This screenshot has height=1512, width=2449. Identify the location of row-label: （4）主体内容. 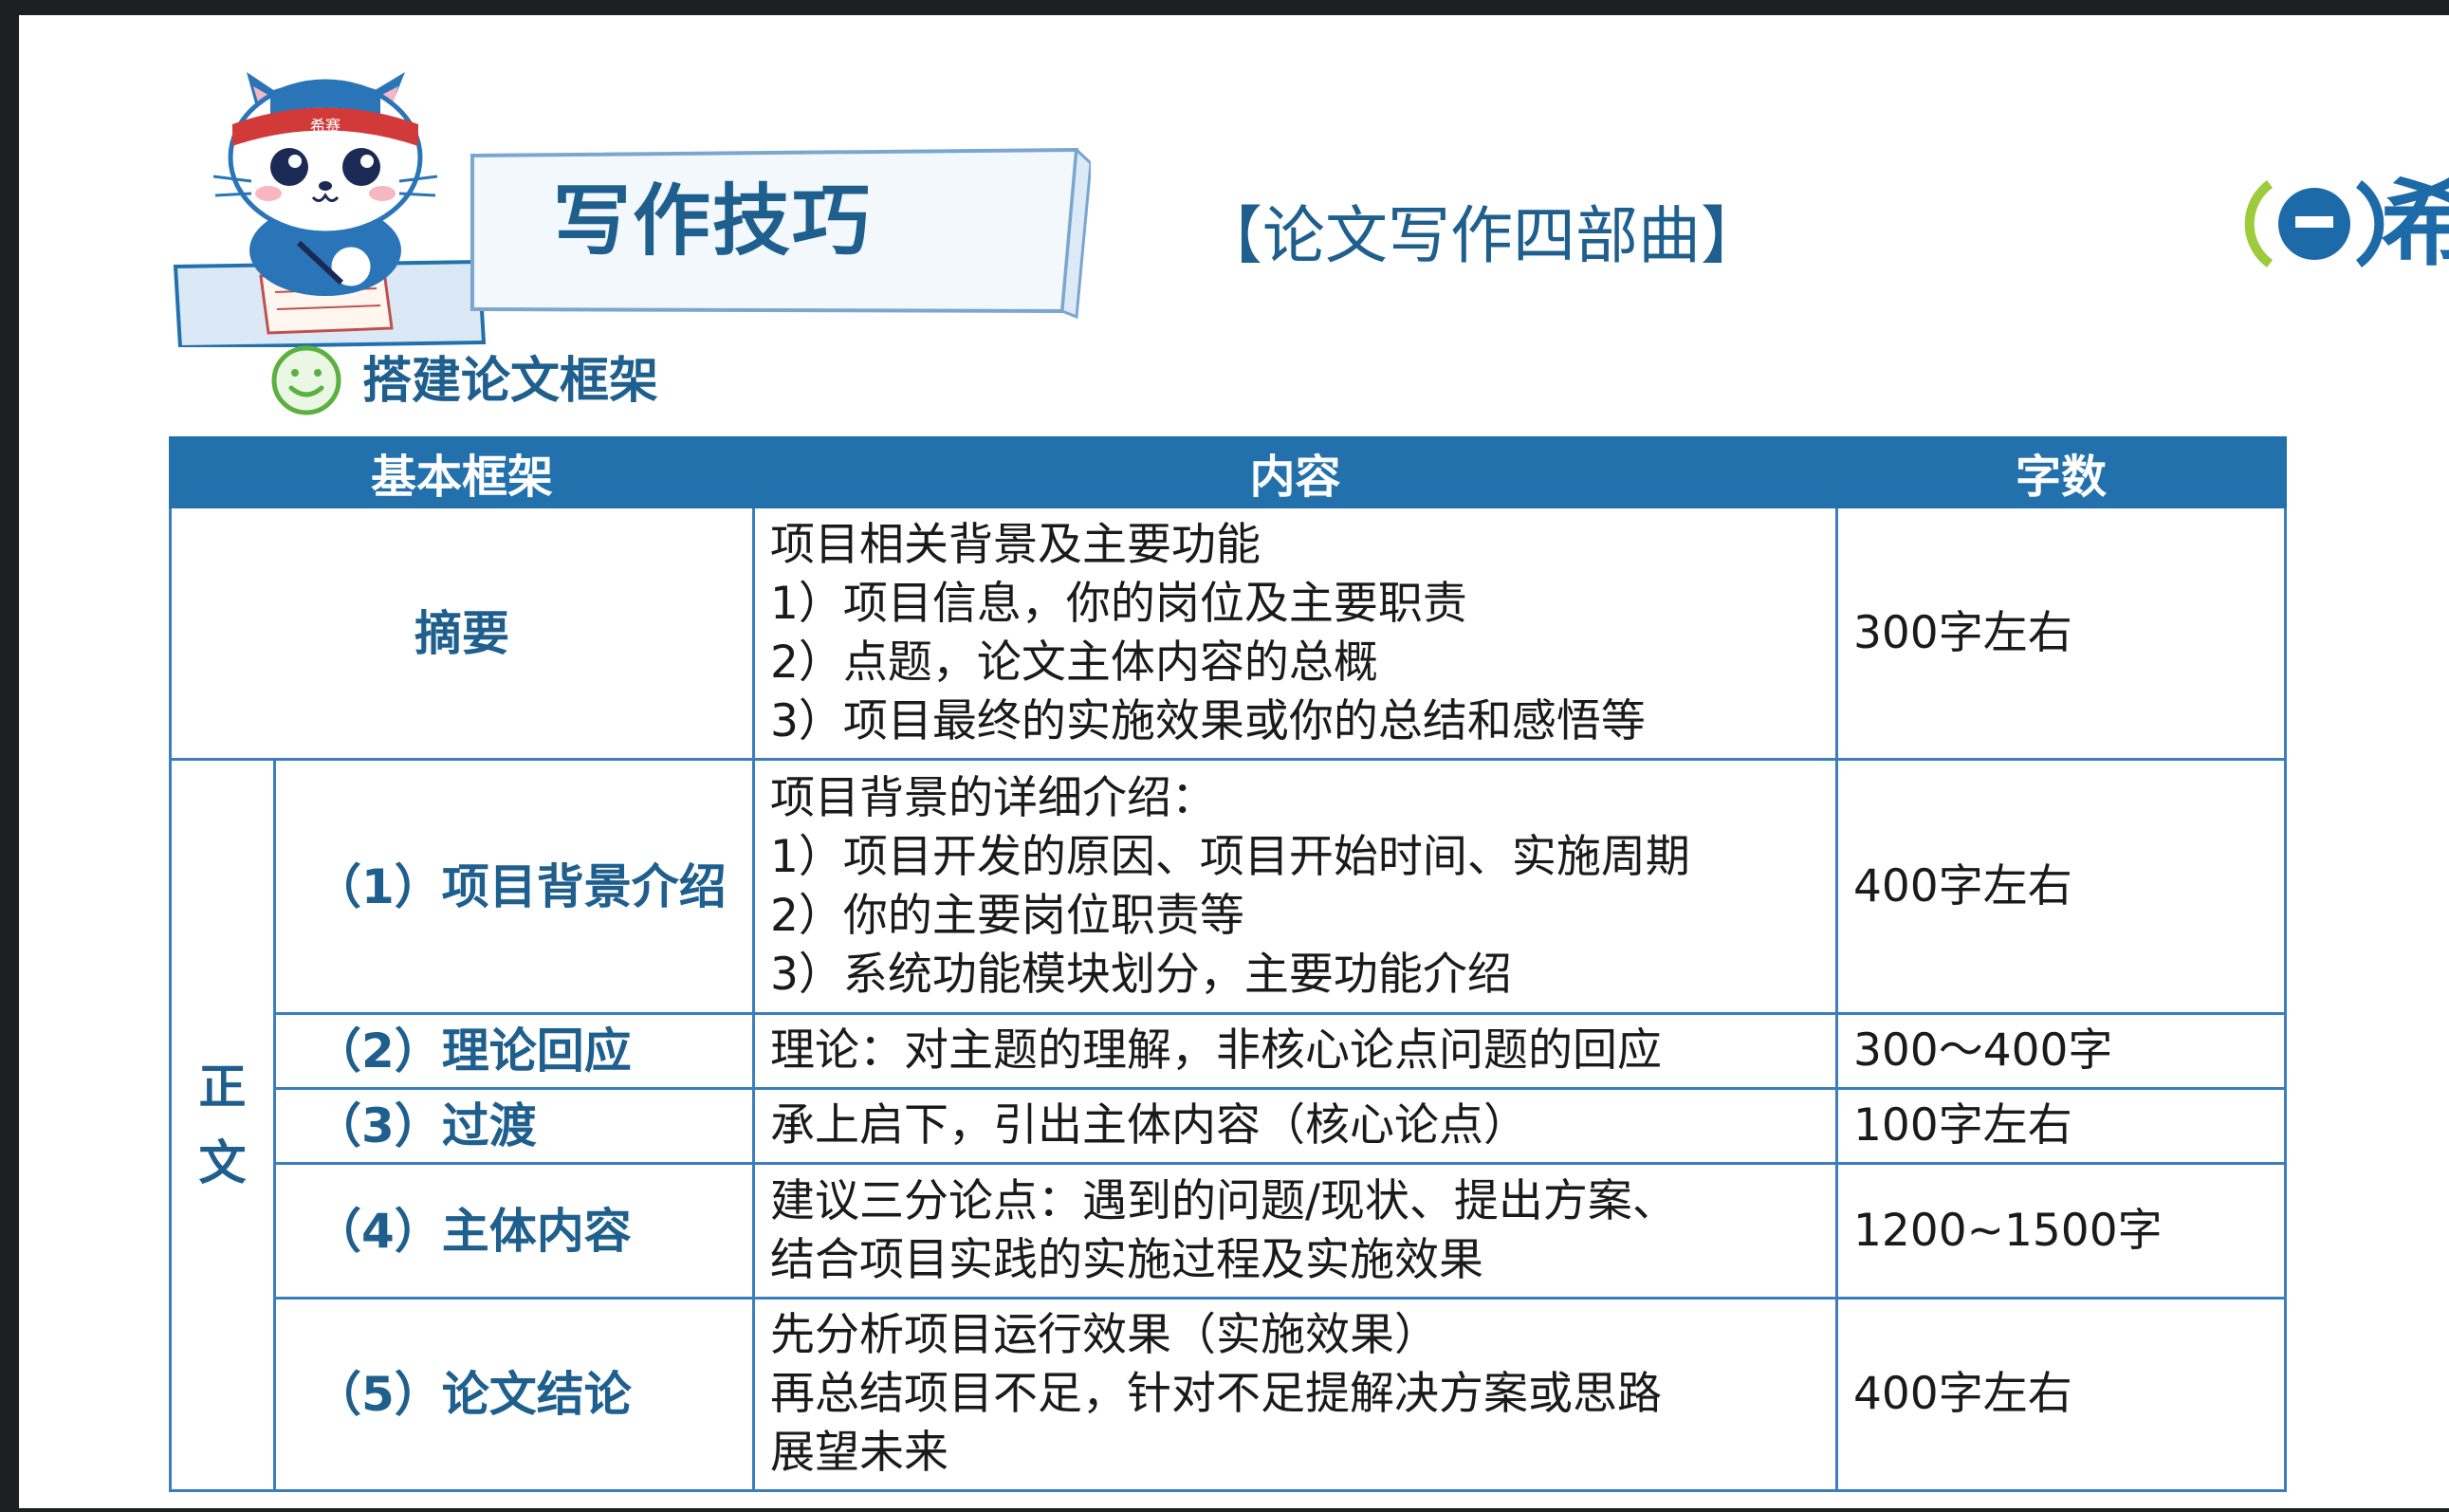
(514, 1231).